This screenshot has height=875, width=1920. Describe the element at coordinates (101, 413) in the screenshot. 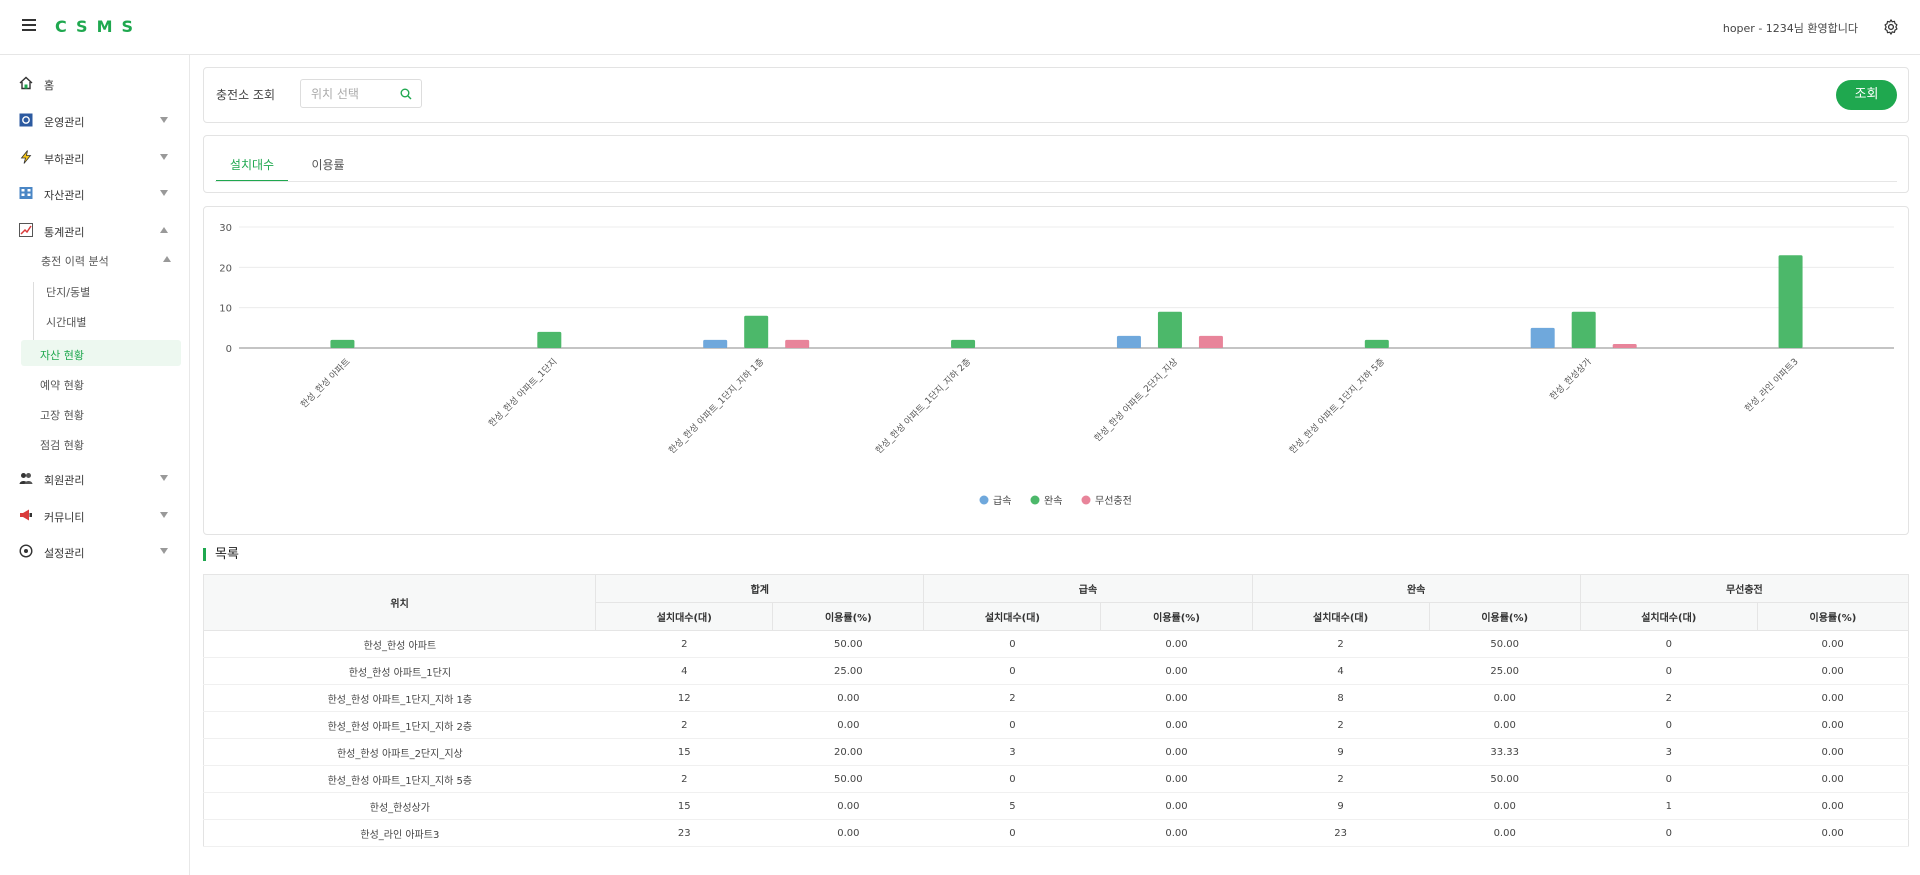

I see `sidebar-subitem-fault-status: 고장 현황` at that location.